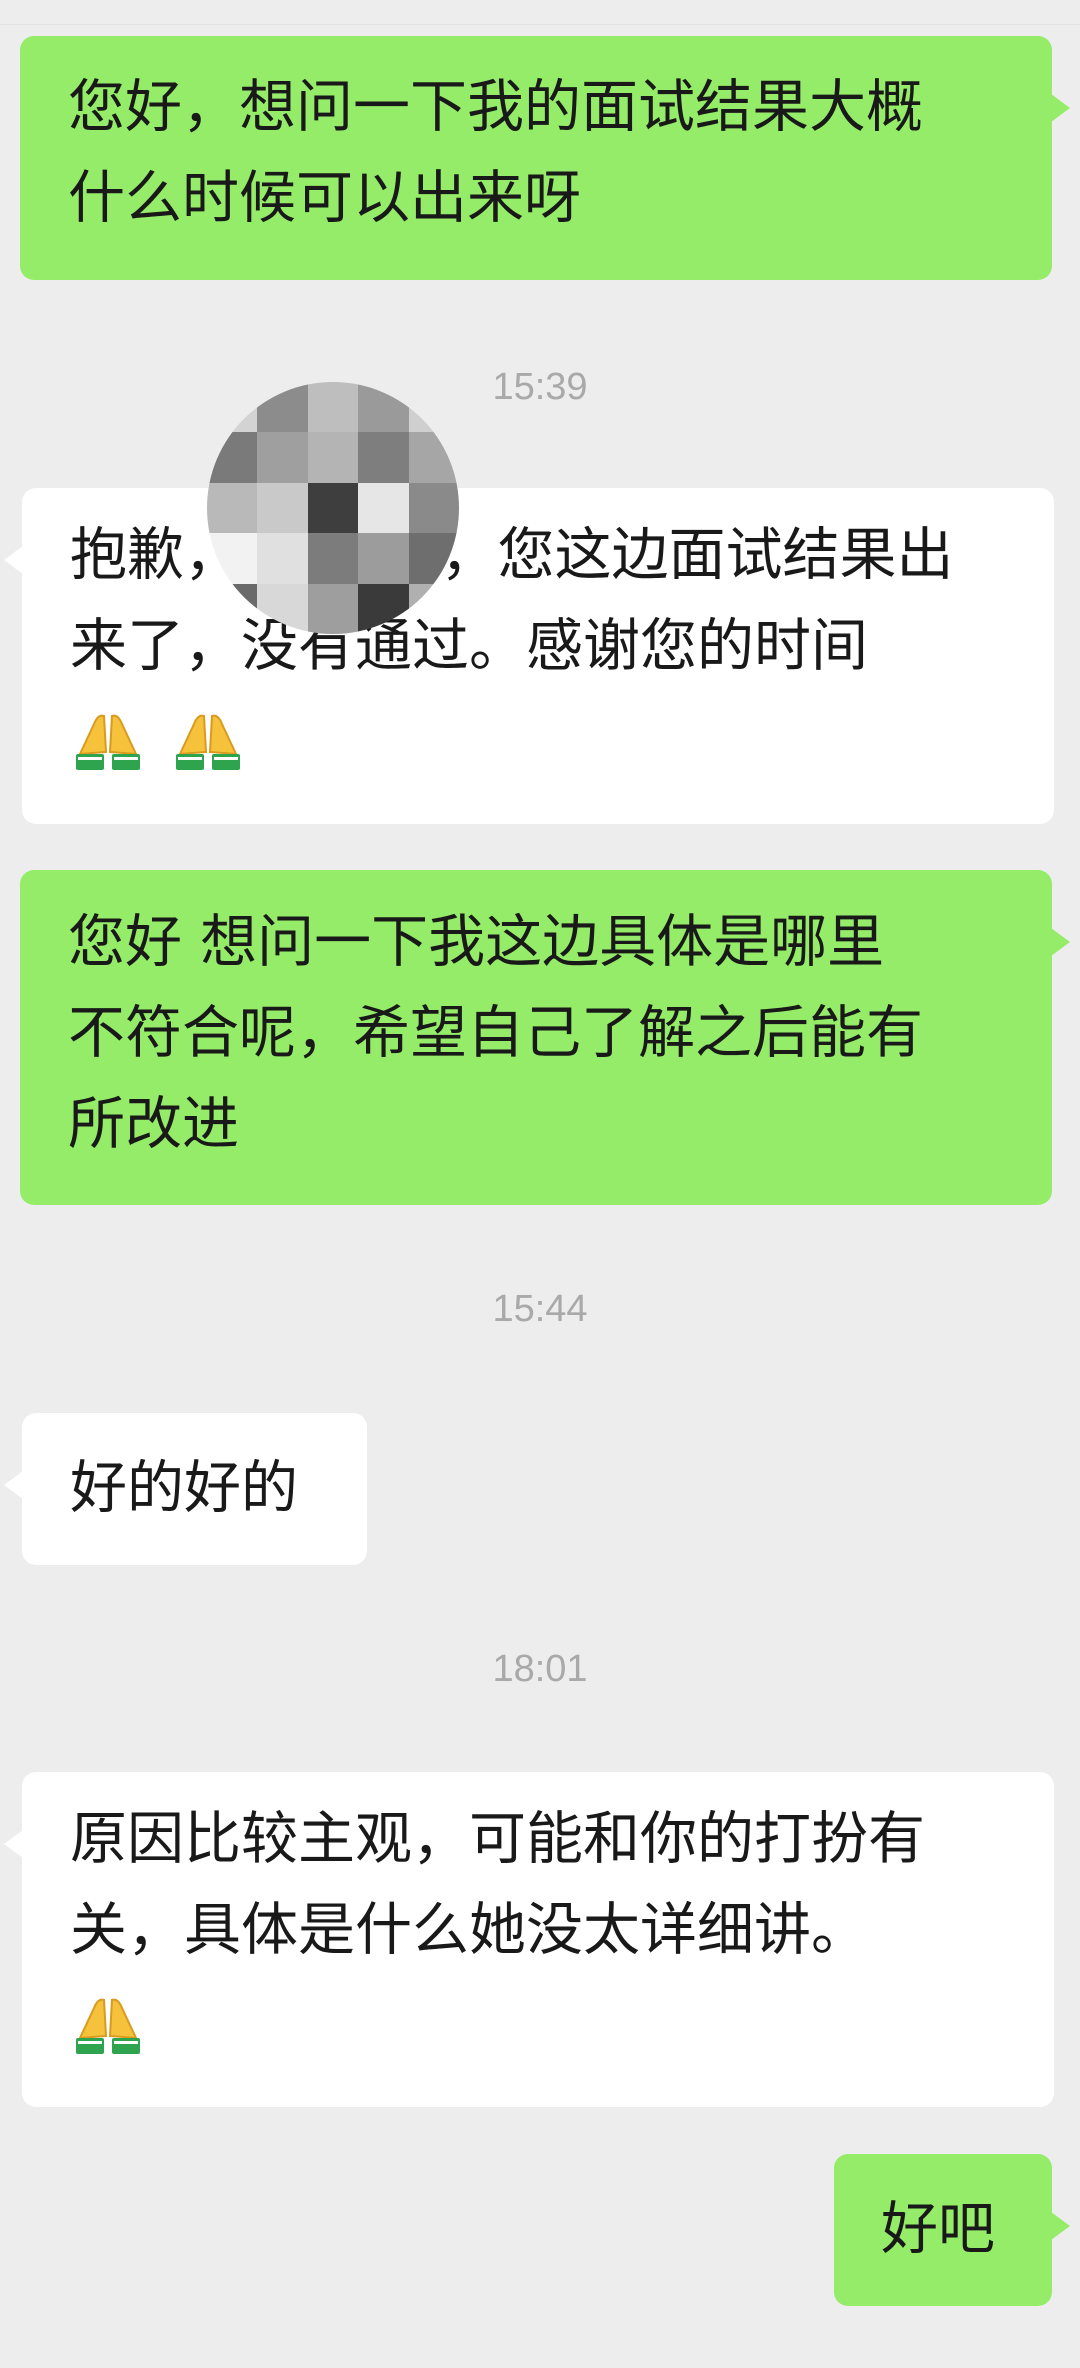 The width and height of the screenshot is (1080, 2368). What do you see at coordinates (476, 942) in the screenshot?
I see `message-line: 您好 想问一下我这边具体是哪里` at bounding box center [476, 942].